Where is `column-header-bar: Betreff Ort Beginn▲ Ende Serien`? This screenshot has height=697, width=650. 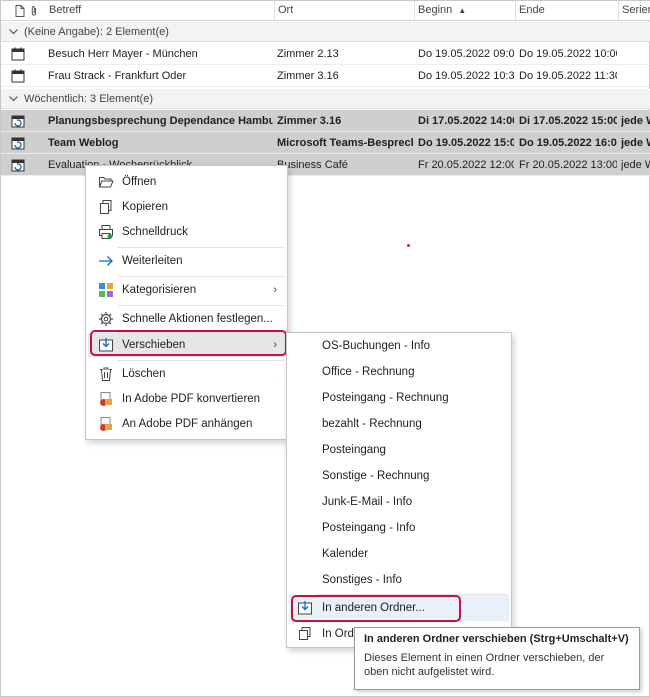 column-header-bar: Betreff Ort Beginn▲ Ende Serien is located at coordinates (325, 11).